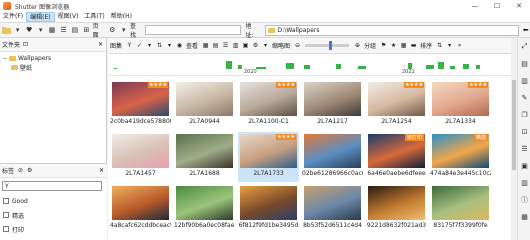 This screenshot has width=530, height=240. I want to click on view-grid-icon: ▦, so click(52, 30).